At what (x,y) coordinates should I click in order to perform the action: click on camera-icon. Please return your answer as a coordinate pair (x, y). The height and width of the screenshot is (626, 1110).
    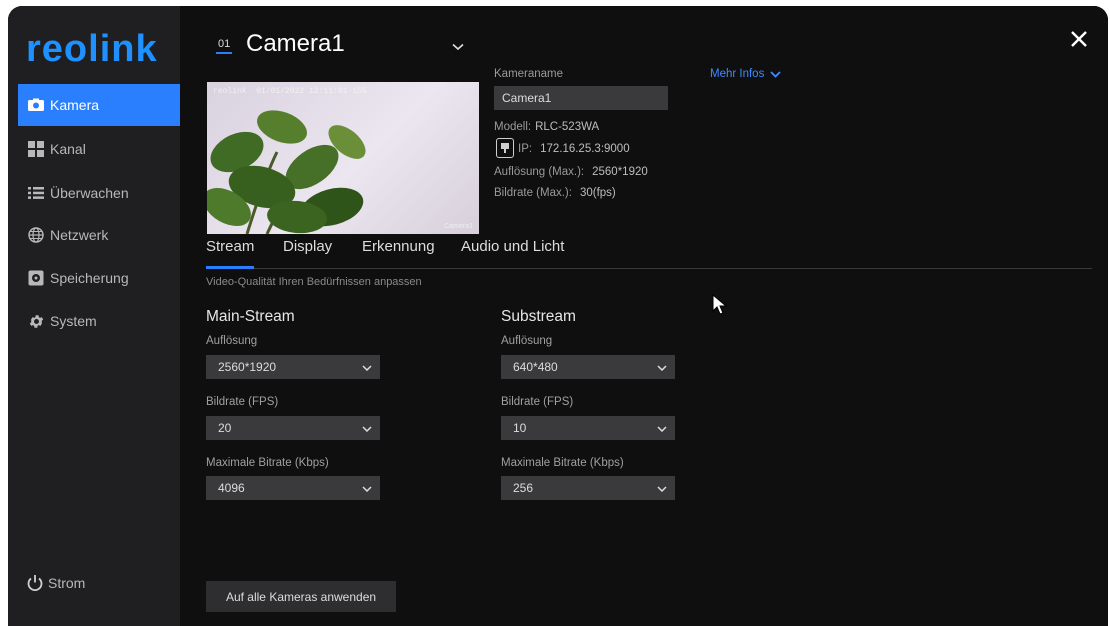
    Looking at the image, I should click on (36, 105).